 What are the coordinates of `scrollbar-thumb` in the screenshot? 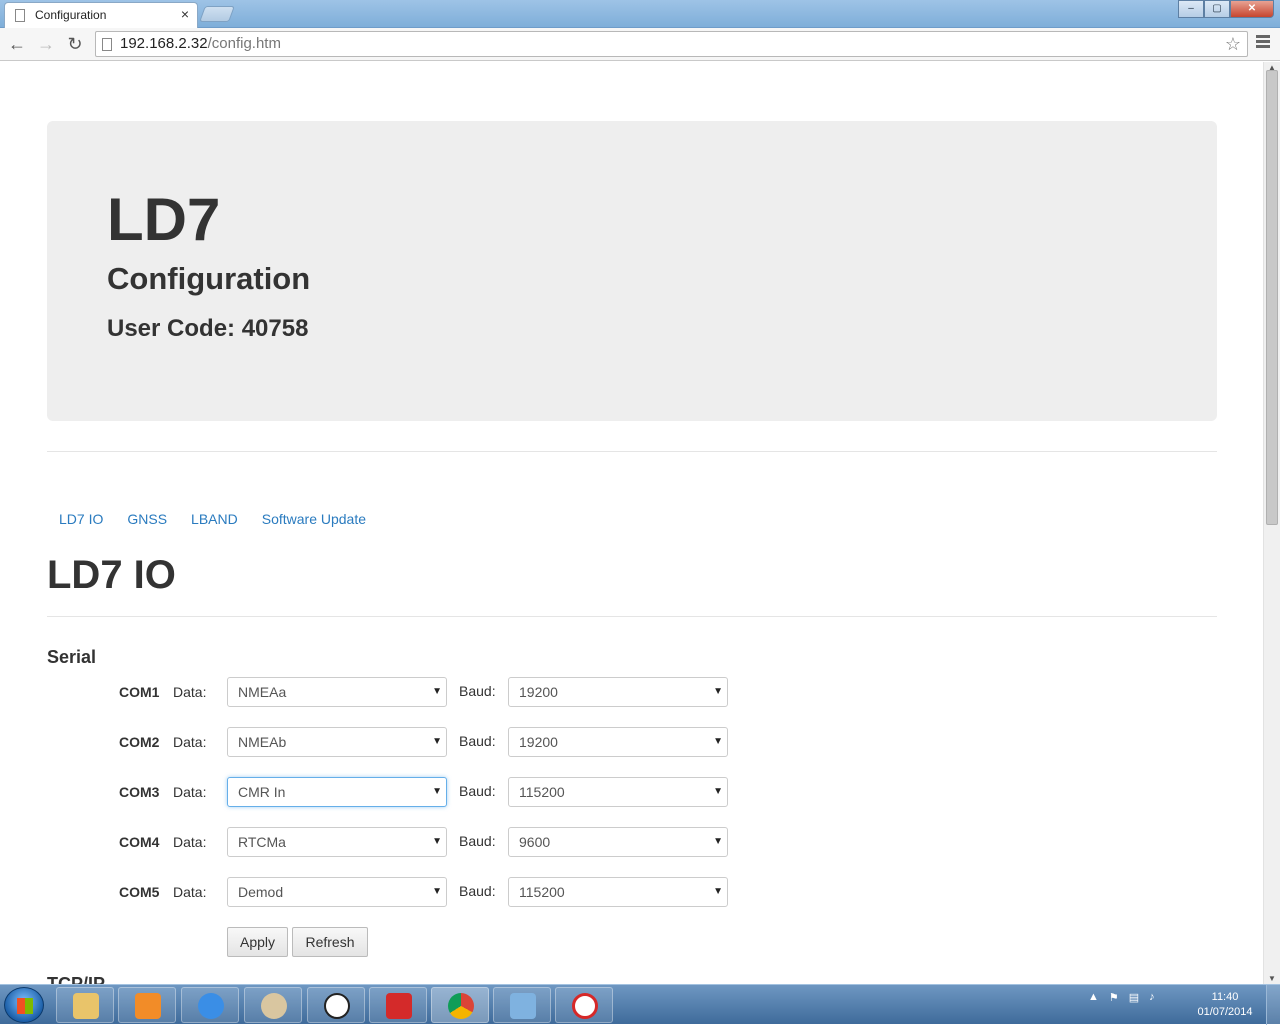 It's located at (1272, 297).